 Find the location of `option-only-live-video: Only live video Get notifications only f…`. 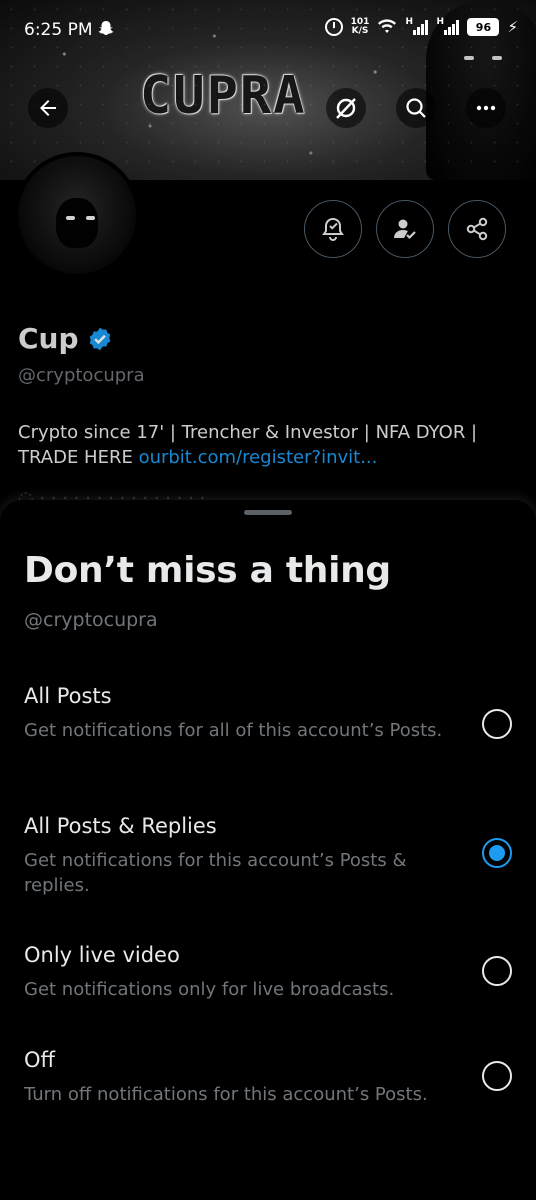

option-only-live-video: Only live video Get notifications only f… is located at coordinates (268, 978).